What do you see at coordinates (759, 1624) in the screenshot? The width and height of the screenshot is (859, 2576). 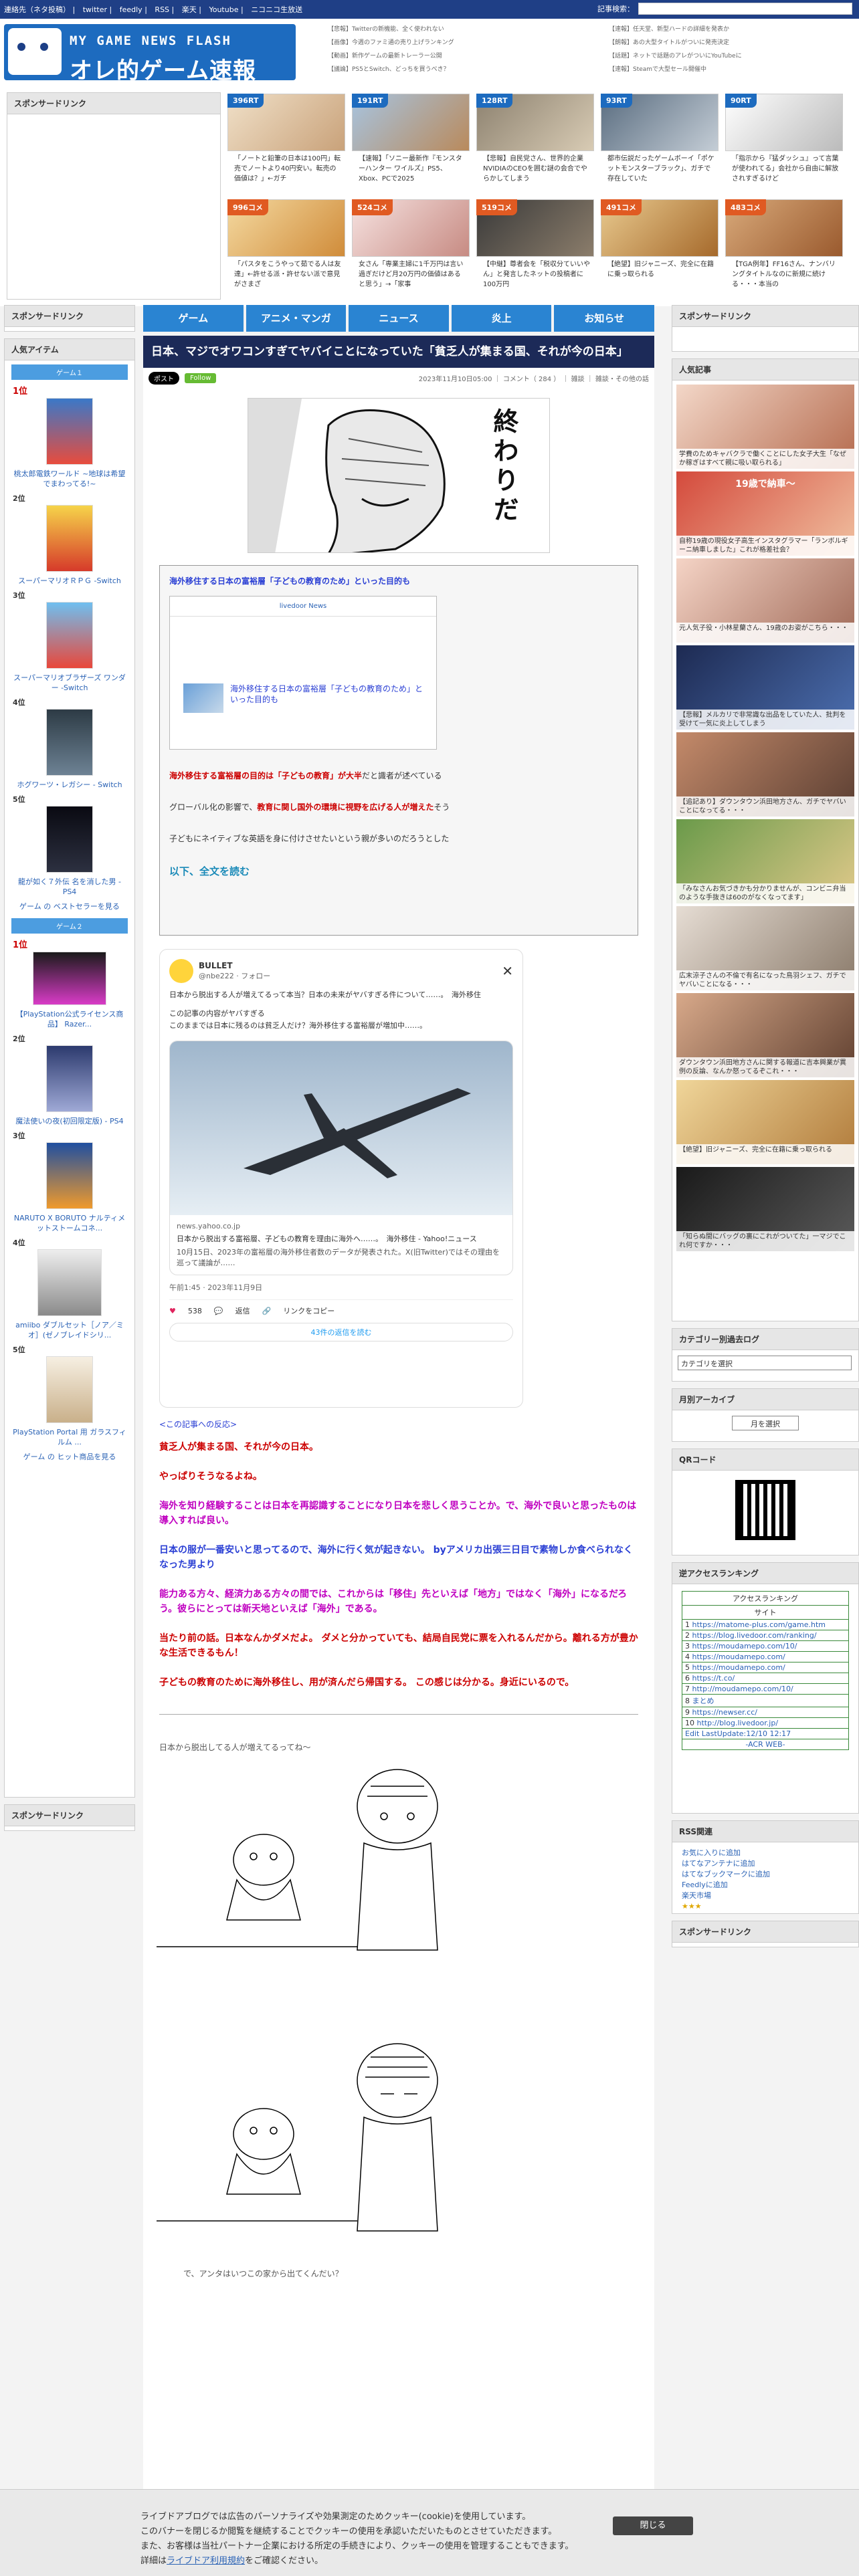 I see `access-site-link: https://matome-plus.com/game.htm` at bounding box center [759, 1624].